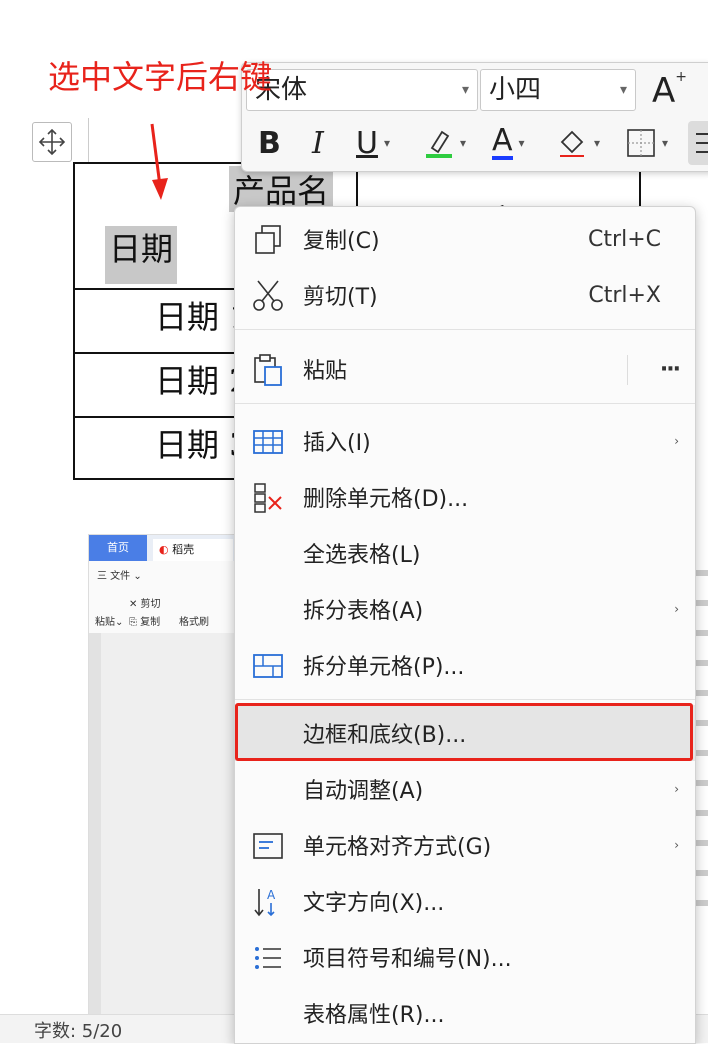  I want to click on menu-item-label: 插入(I), so click(337, 443).